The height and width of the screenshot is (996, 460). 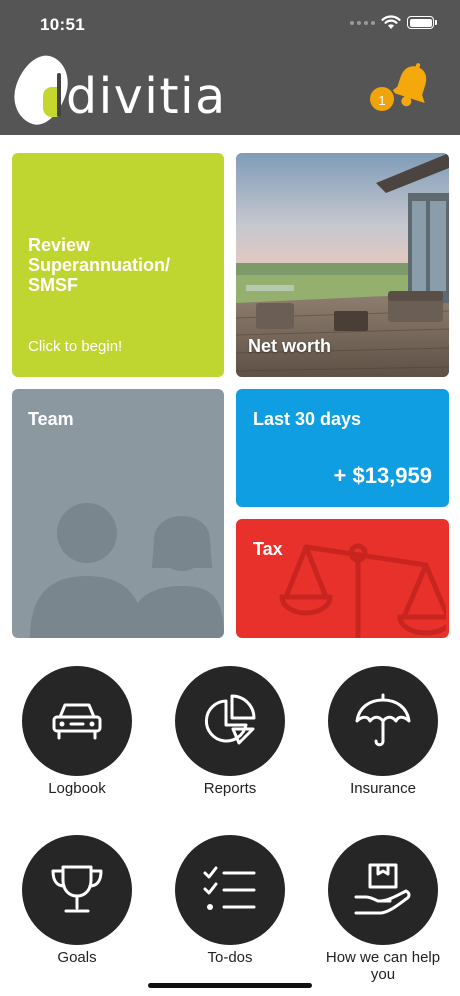 I want to click on scales-icon, so click(x=362, y=590).